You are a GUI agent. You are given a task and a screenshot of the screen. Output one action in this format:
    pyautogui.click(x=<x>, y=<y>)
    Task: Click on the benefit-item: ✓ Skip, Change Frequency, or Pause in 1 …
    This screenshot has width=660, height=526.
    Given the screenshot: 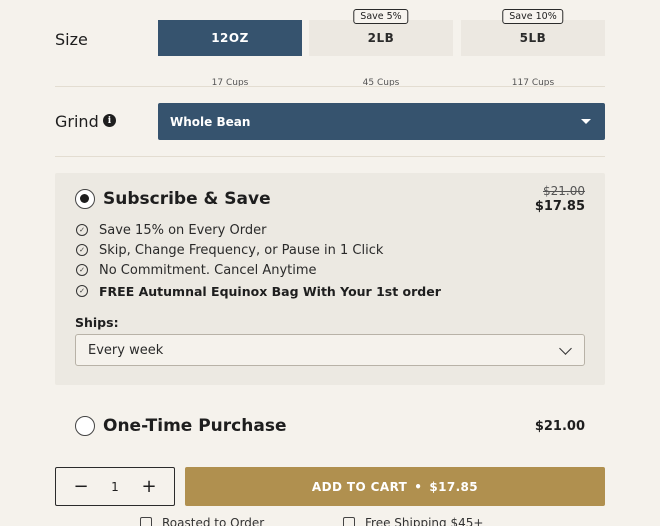 What is the action you would take?
    pyautogui.click(x=229, y=250)
    